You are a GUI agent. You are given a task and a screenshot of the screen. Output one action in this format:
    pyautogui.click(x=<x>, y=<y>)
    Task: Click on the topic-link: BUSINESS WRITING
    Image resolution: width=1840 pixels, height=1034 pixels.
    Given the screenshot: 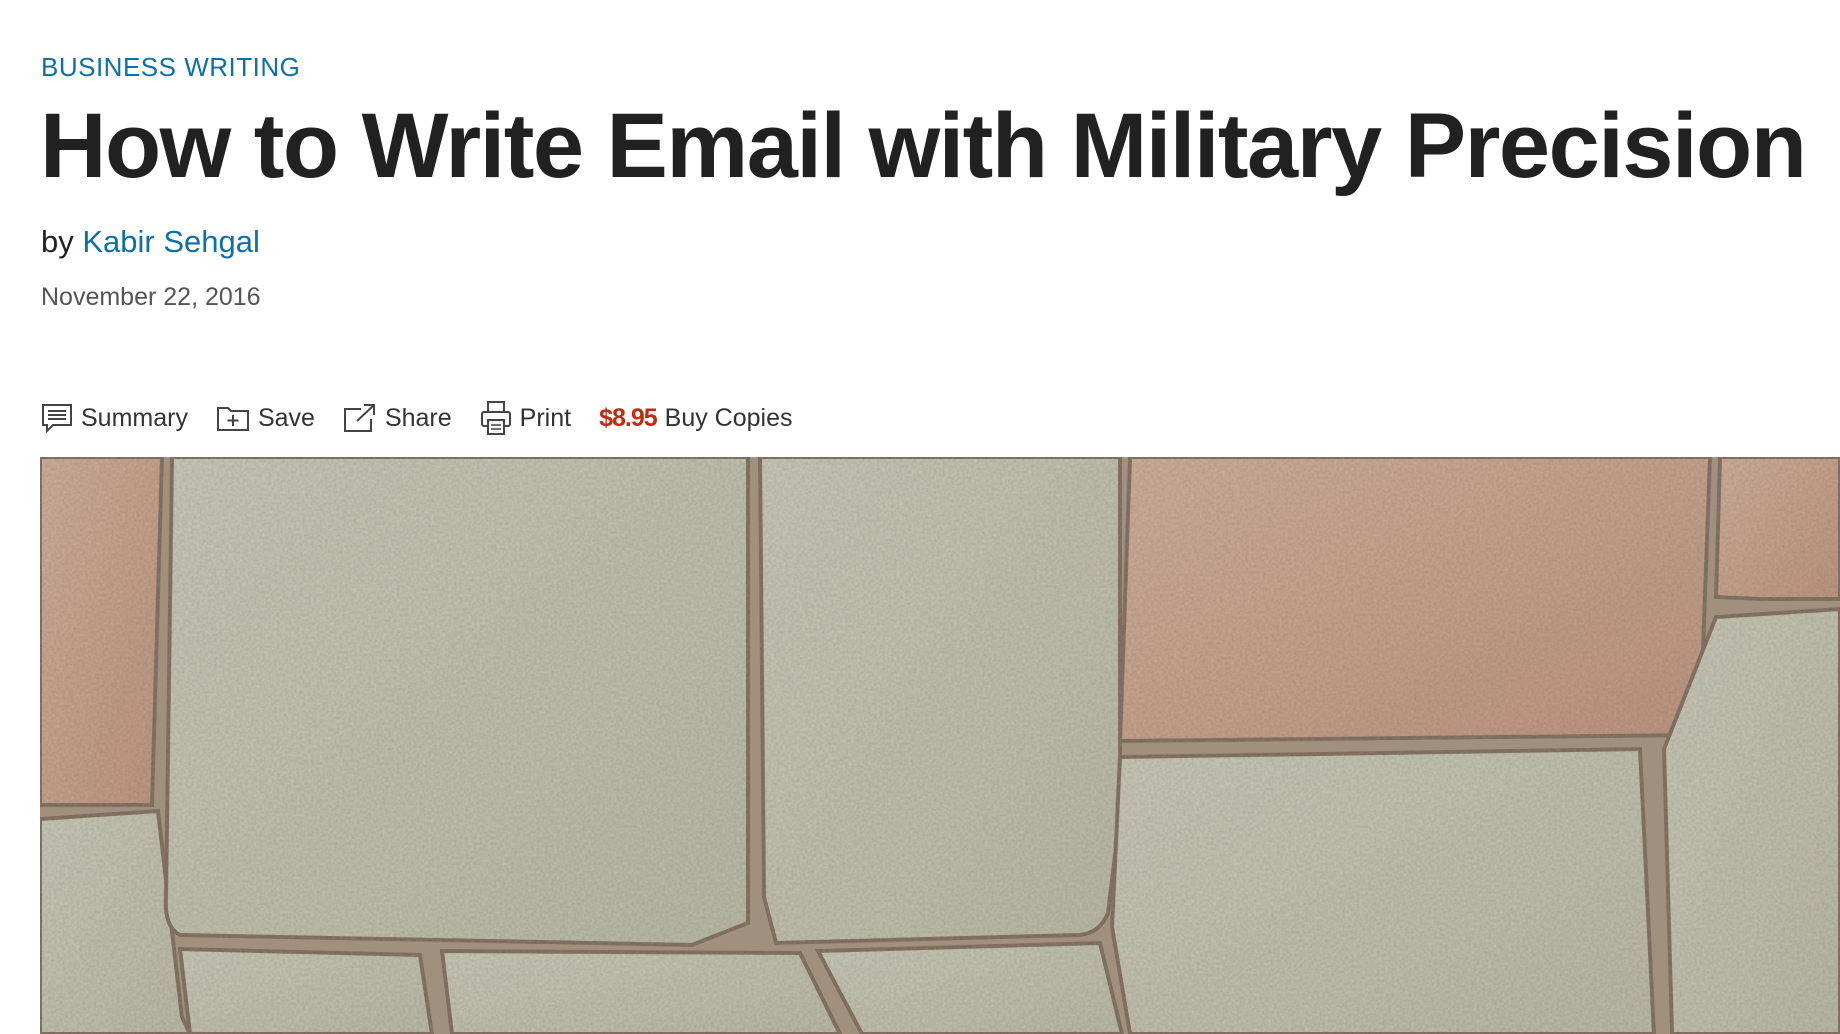 What is the action you would take?
    pyautogui.click(x=170, y=67)
    